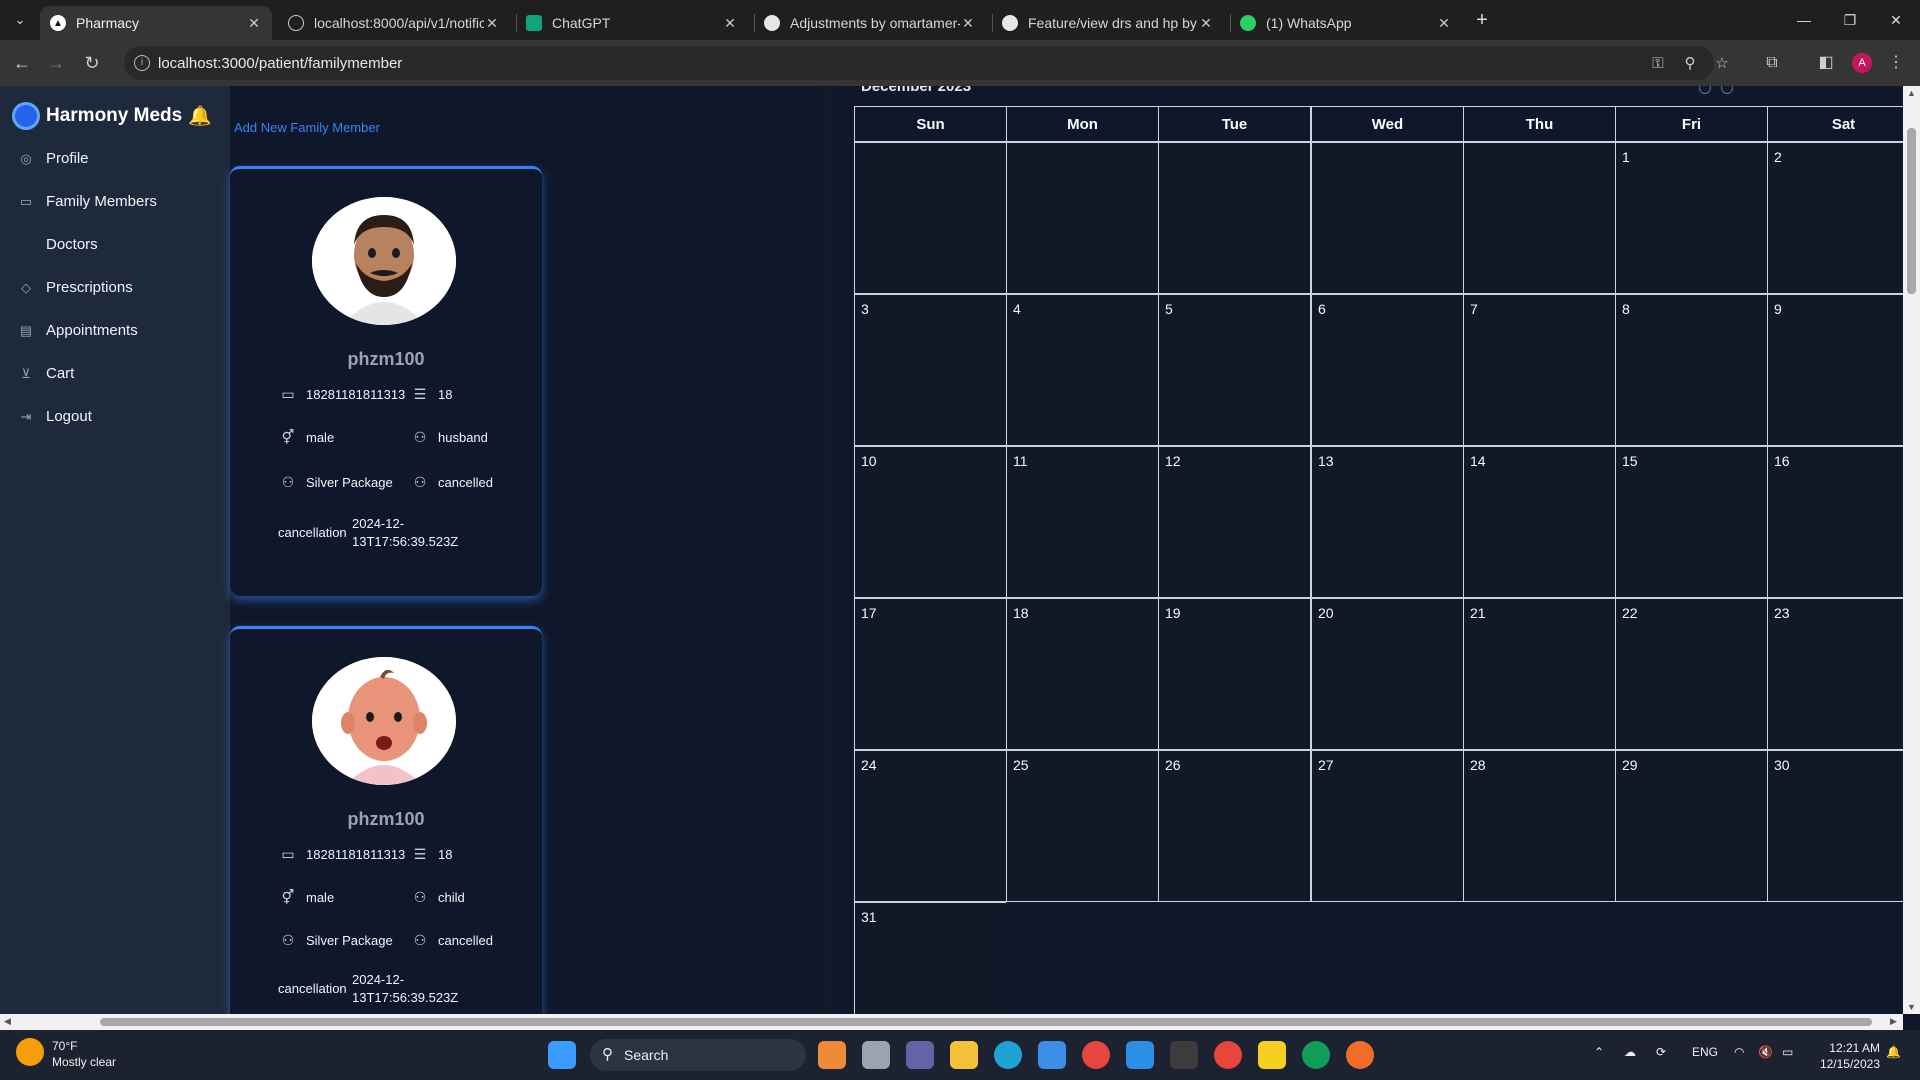 The width and height of the screenshot is (1920, 1080). Describe the element at coordinates (1691, 370) in the screenshot. I see `calendar-day-cell: 8` at that location.